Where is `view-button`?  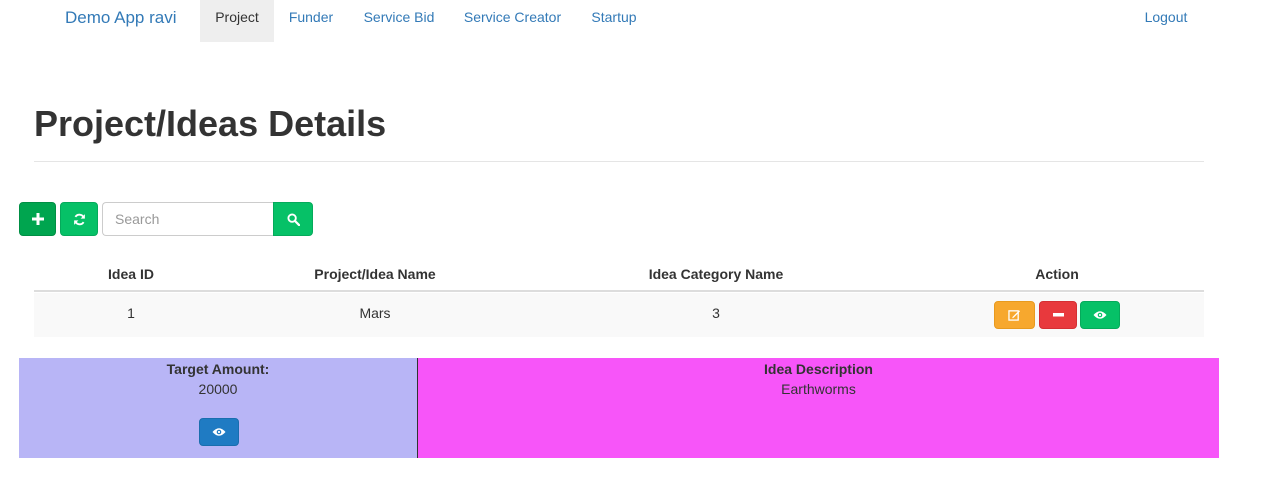
view-button is located at coordinates (1100, 315).